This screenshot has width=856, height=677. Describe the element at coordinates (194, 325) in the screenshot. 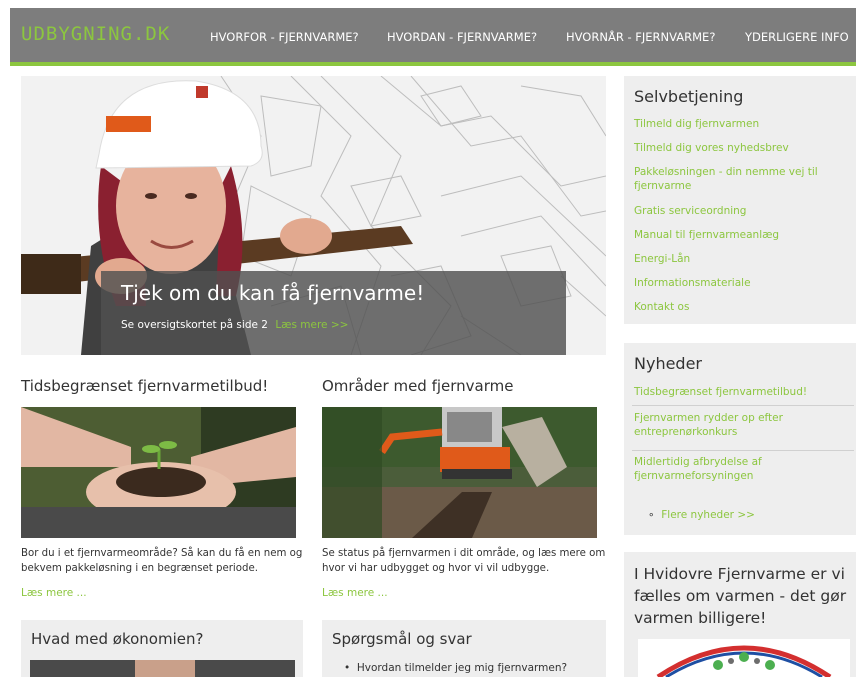

I see `hero-subtitle-text: Se oversigtskortet på side 2` at that location.